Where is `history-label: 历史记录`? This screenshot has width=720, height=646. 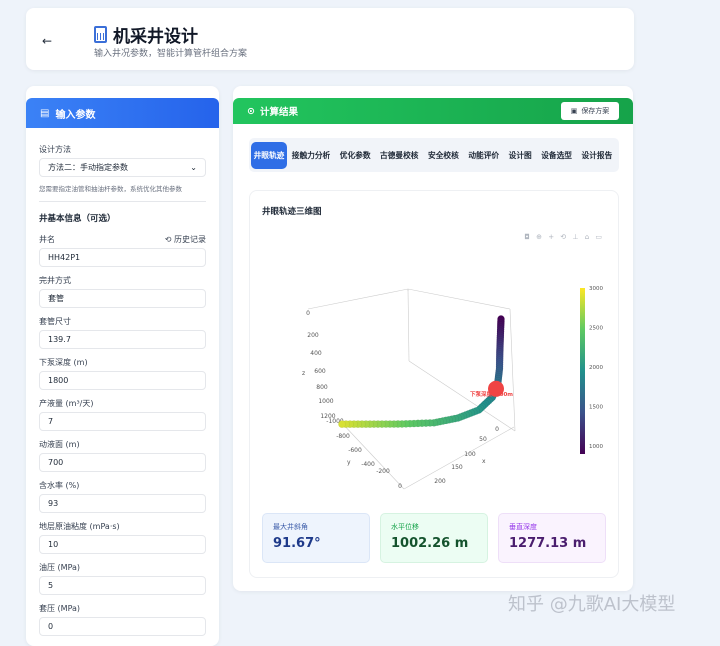 history-label: 历史记录 is located at coordinates (190, 239).